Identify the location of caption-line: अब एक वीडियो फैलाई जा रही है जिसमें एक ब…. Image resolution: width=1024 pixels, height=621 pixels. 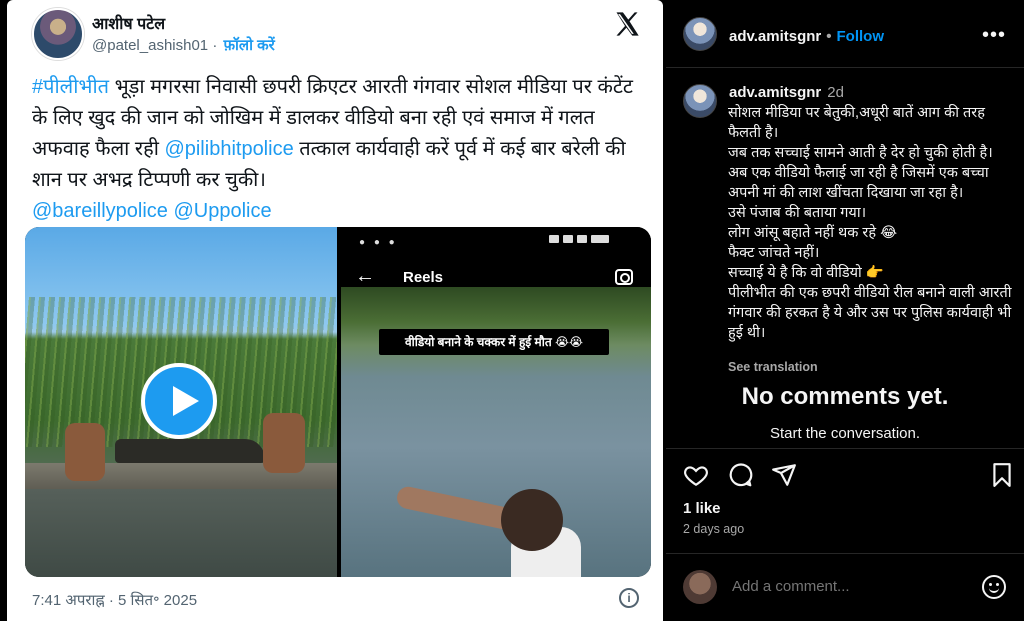
(858, 183).